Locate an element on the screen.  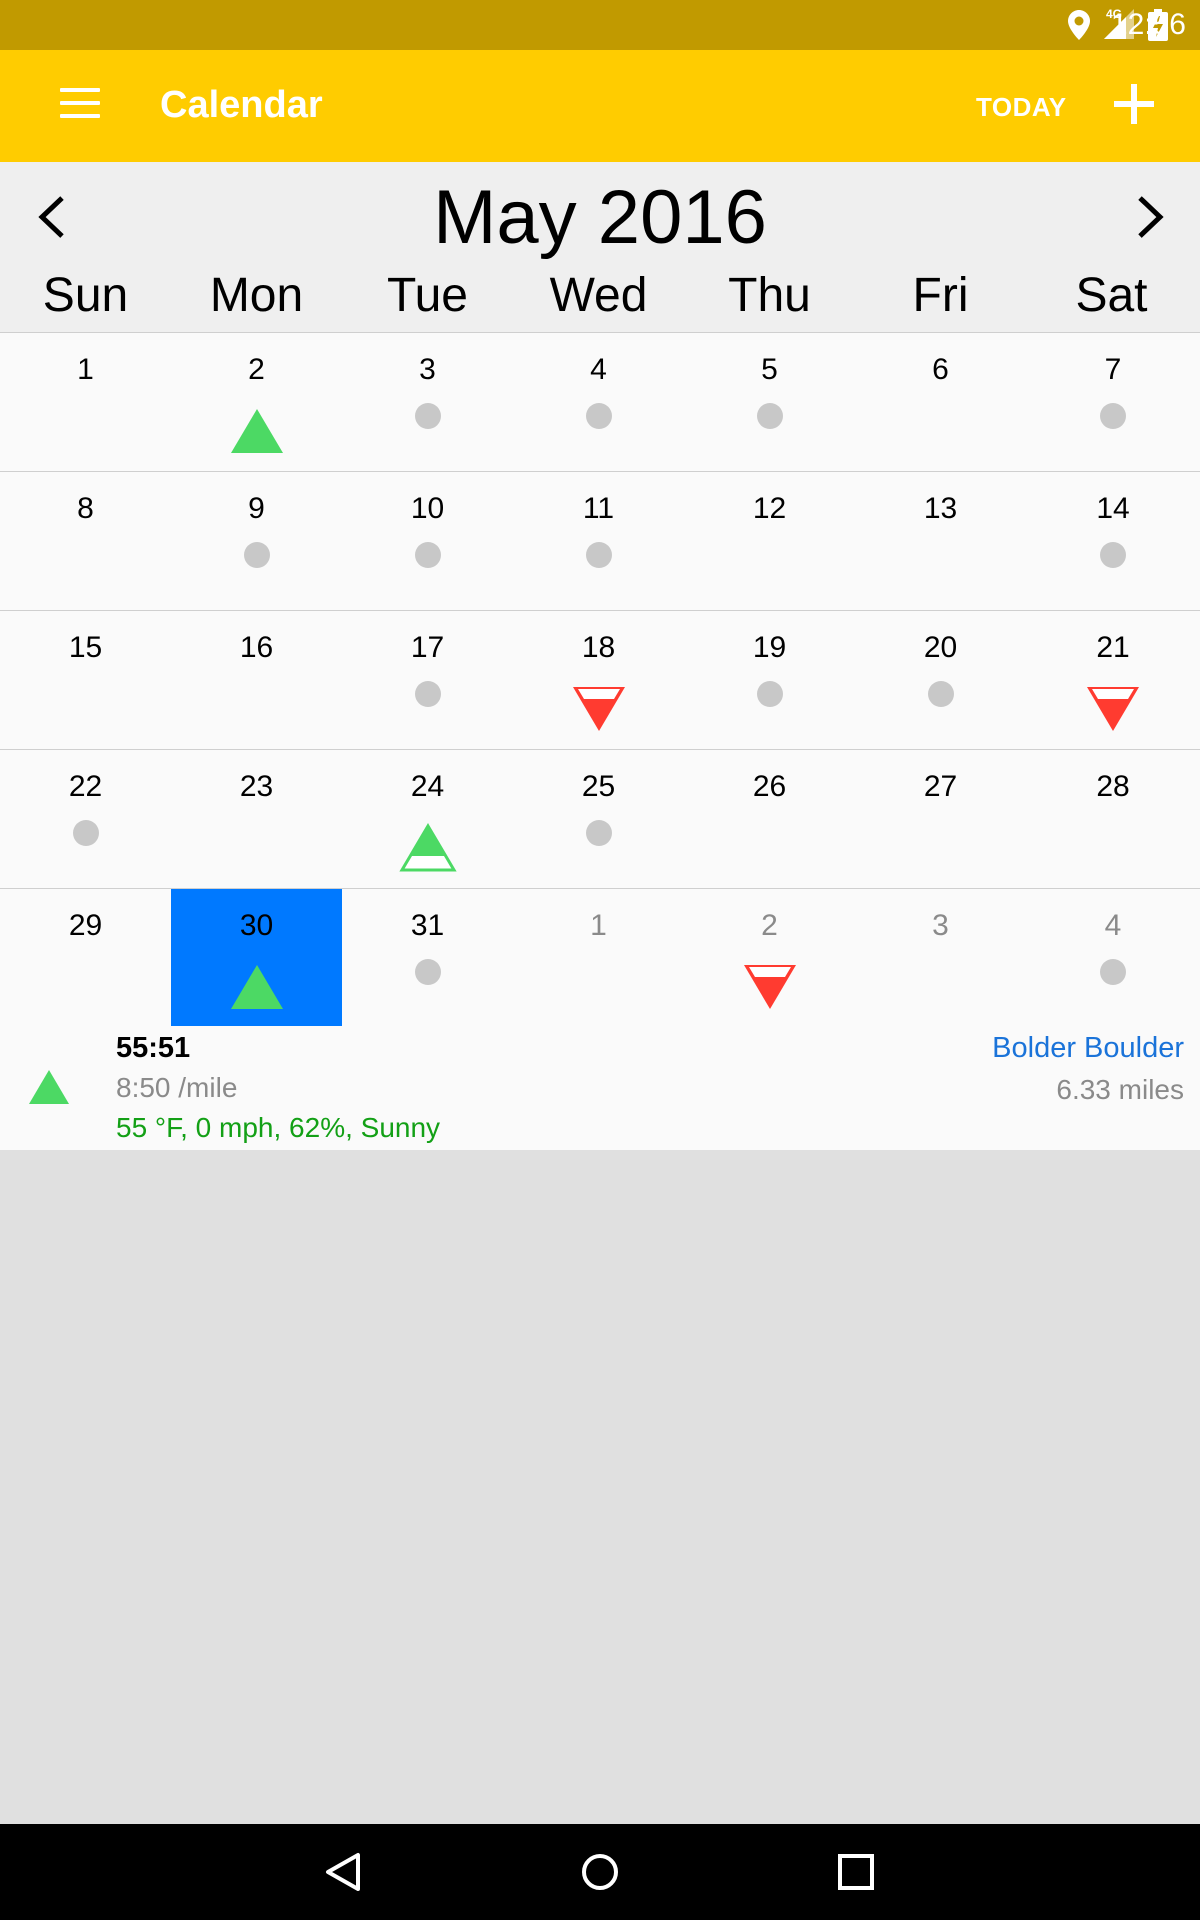
weekday-label: Mon is located at coordinates (256, 295).